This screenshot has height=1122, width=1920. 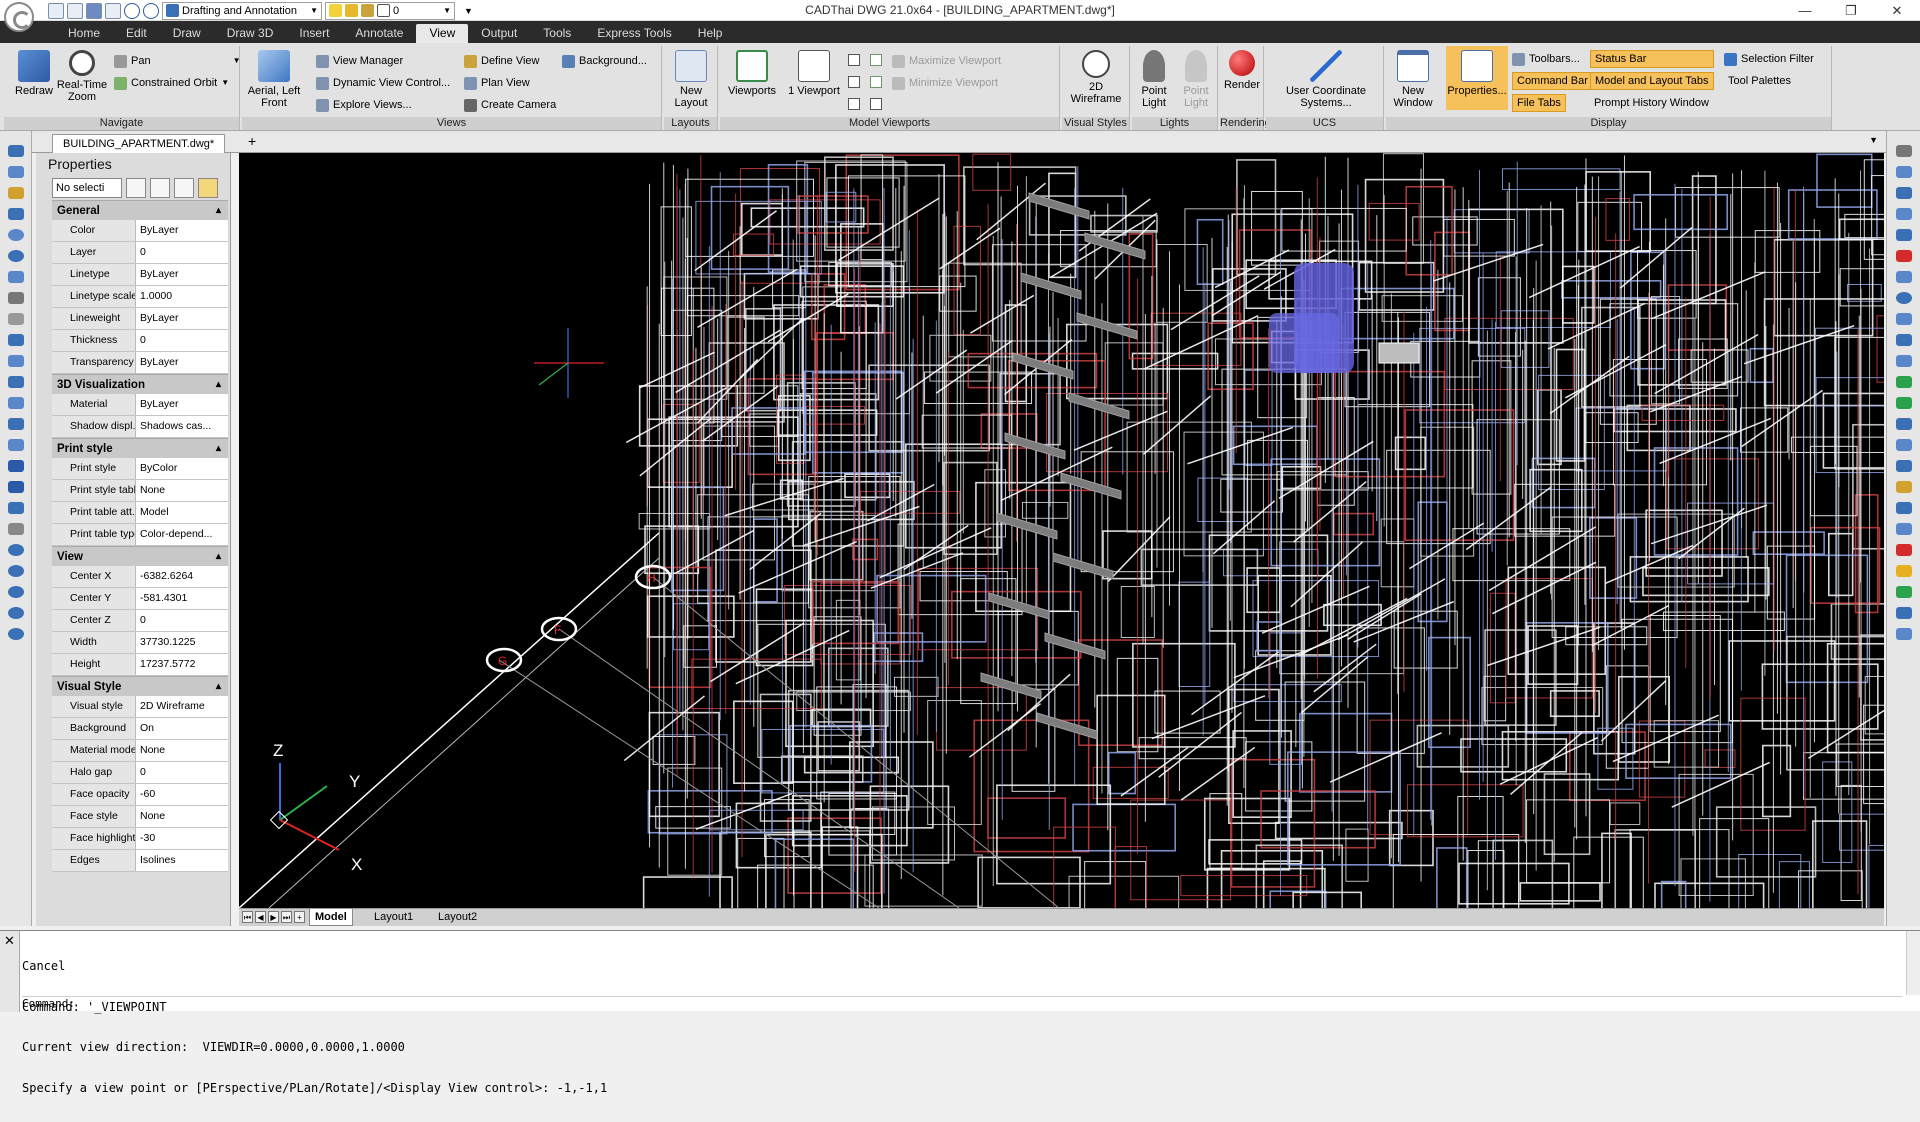 I want to click on status-bar-toggle: Status Bar, so click(x=1652, y=59).